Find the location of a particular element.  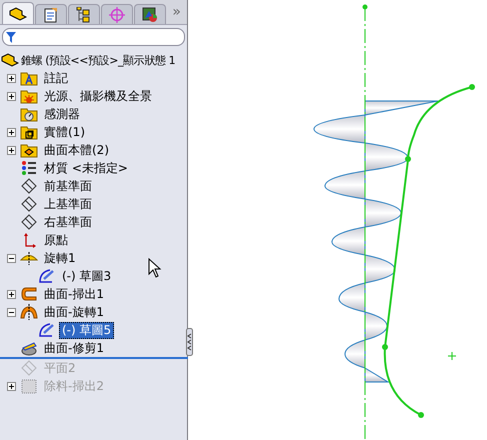

tree-item: 錐螺 (預設<<預設>_顯示狀態 1 is located at coordinates (98, 60).